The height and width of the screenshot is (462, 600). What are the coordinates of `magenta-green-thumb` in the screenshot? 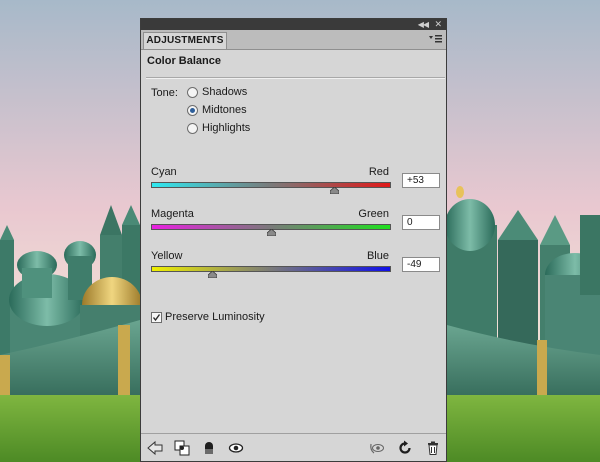 It's located at (271, 232).